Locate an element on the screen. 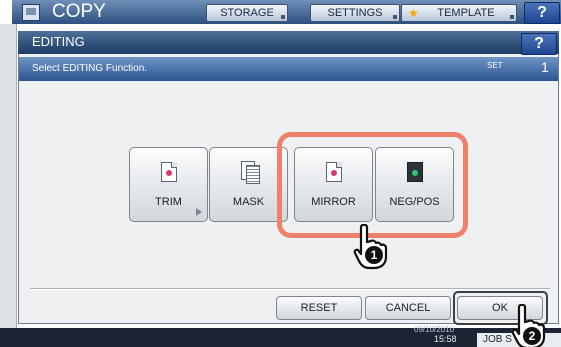 This screenshot has width=561, height=347. set-count: 1 is located at coordinates (545, 67).